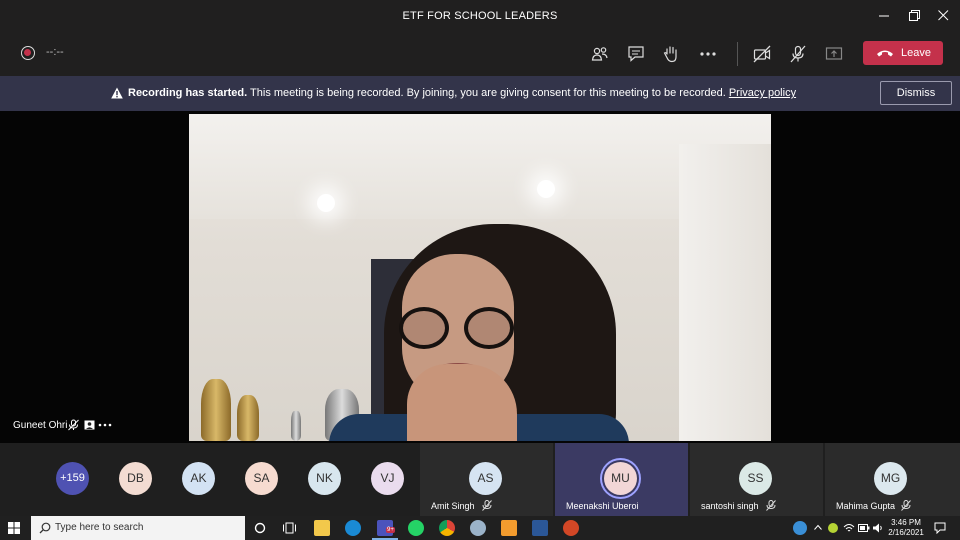 This screenshot has height=540, width=960. Describe the element at coordinates (885, 53) in the screenshot. I see `hang-up-icon` at that location.